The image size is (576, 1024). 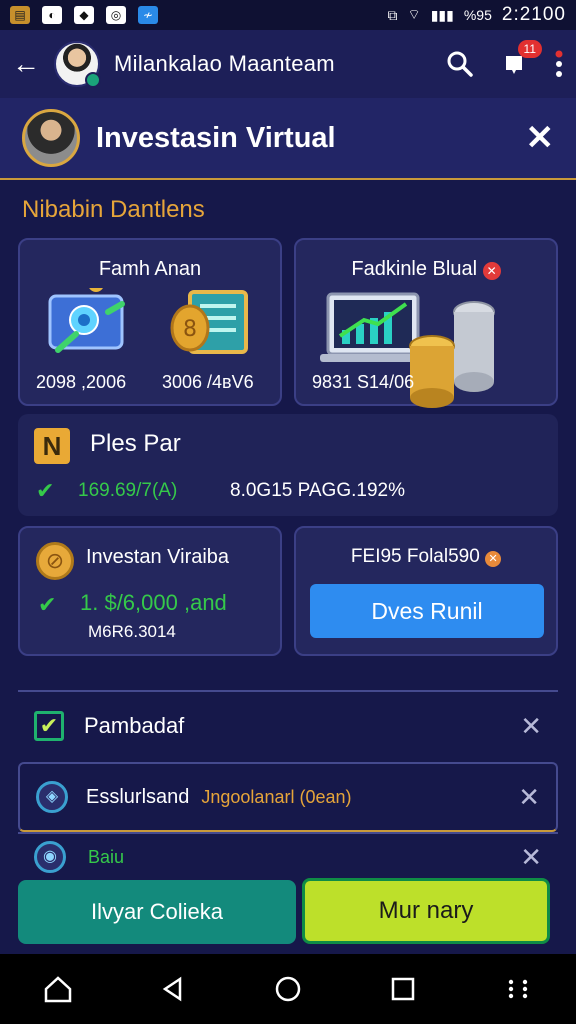 I want to click on list-item: ◈ Esslurlsand Jngoolanarl (0ean) ✕, so click(x=288, y=797).